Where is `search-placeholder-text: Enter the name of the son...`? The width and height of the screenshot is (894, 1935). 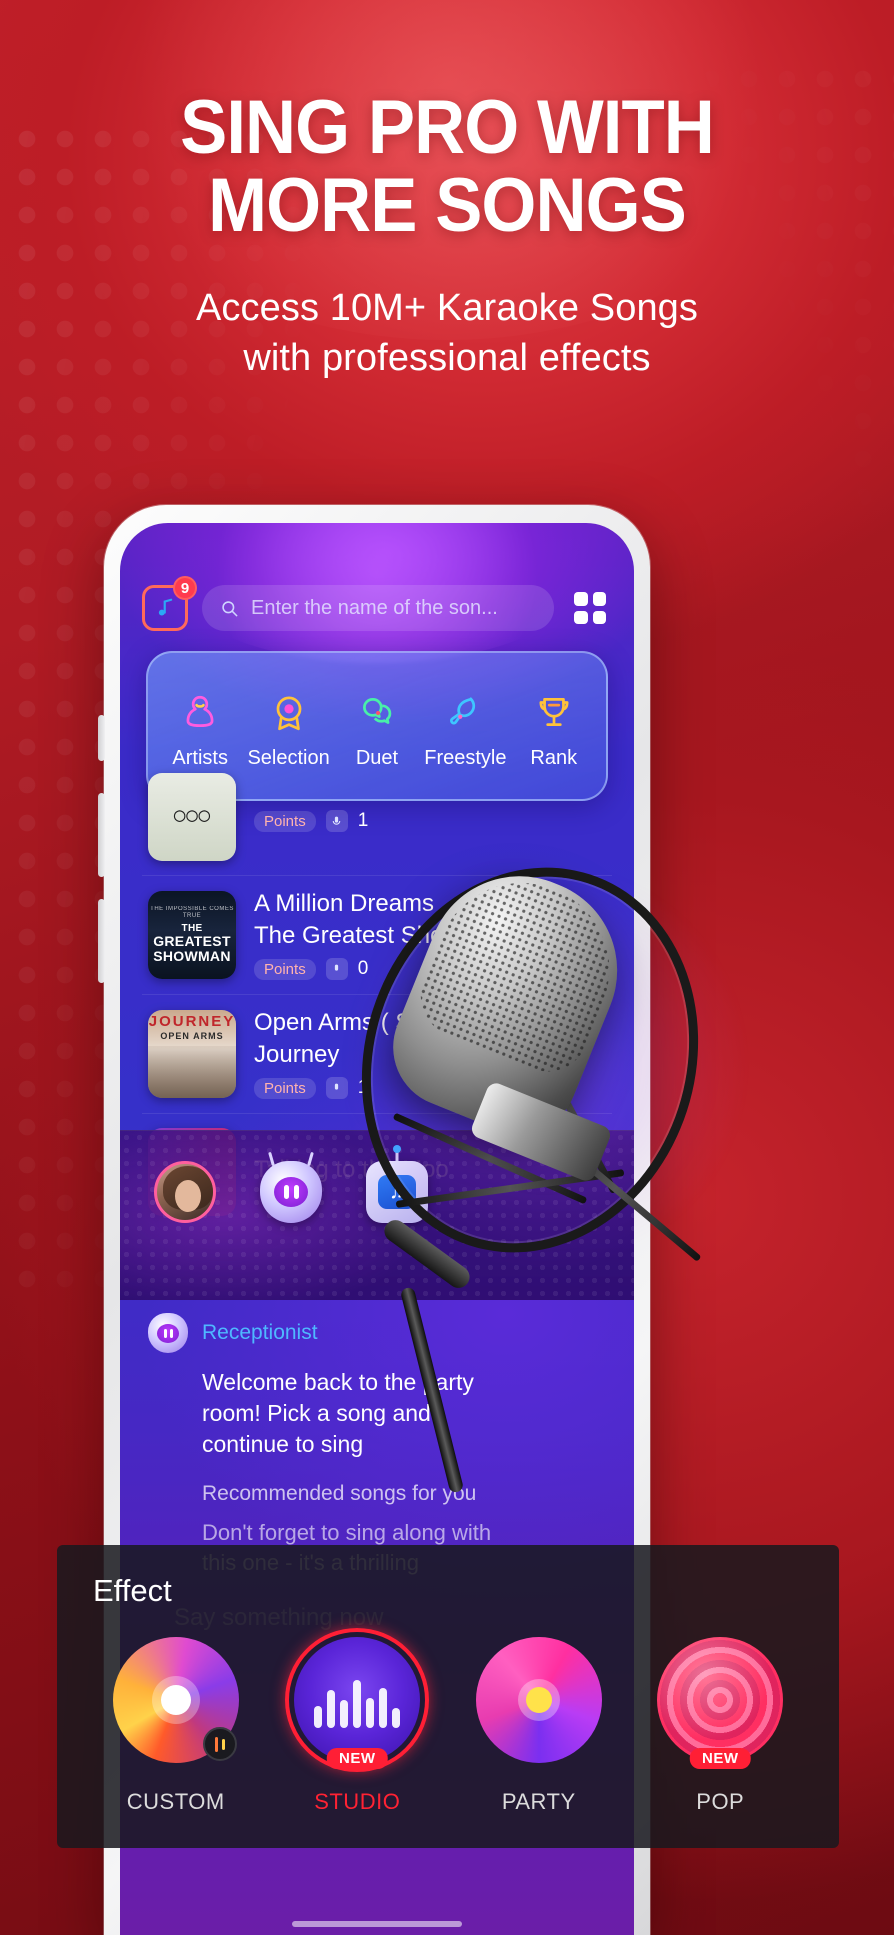 search-placeholder-text: Enter the name of the son... is located at coordinates (374, 607).